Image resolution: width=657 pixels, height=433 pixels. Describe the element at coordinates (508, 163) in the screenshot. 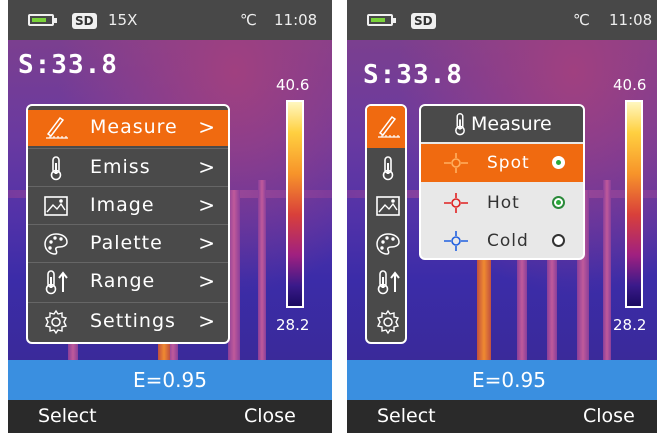

I see `option-label: Spot` at that location.